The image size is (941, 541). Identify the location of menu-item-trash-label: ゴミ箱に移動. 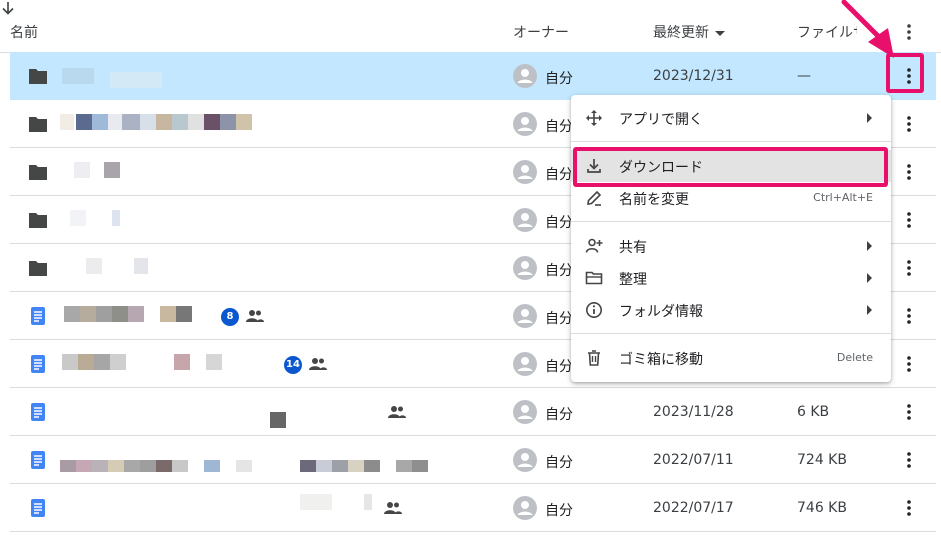
(661, 360).